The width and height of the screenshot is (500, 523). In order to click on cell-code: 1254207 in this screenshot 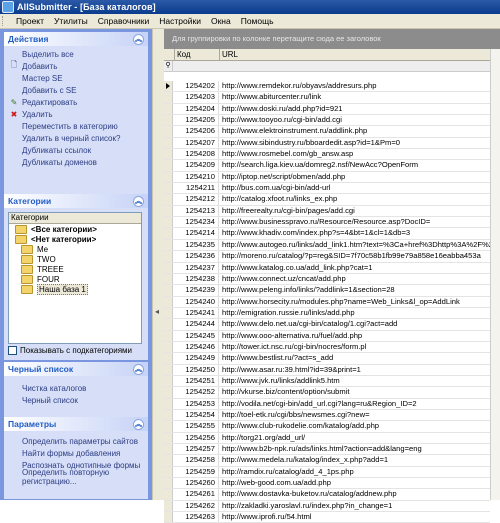, I will do `click(196, 143)`.